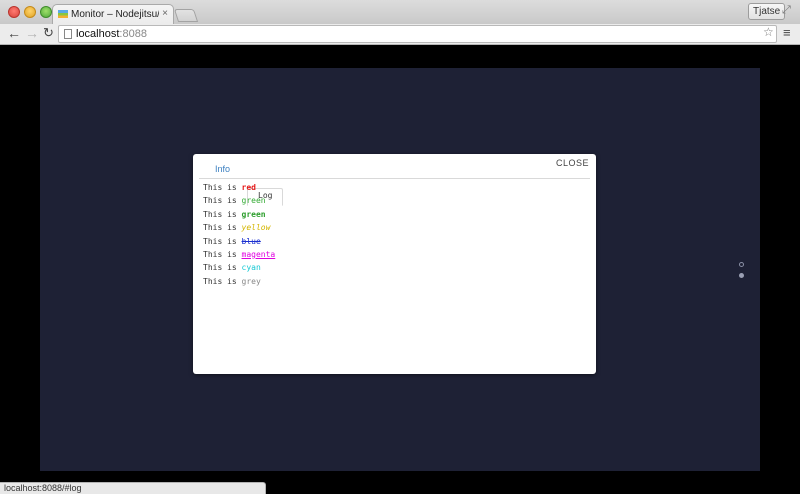 Image resolution: width=800 pixels, height=494 pixels. What do you see at coordinates (768, 32) in the screenshot?
I see `bookmark-star-icon: ☆` at bounding box center [768, 32].